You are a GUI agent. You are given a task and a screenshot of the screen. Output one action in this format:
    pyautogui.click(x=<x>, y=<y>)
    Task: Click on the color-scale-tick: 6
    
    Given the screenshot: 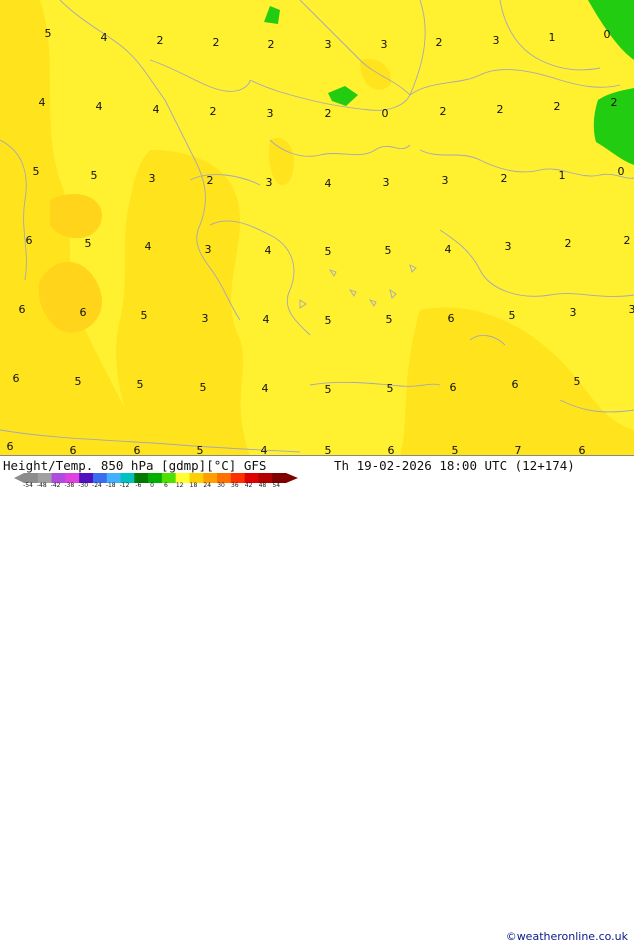 What is the action you would take?
    pyautogui.click(x=166, y=486)
    